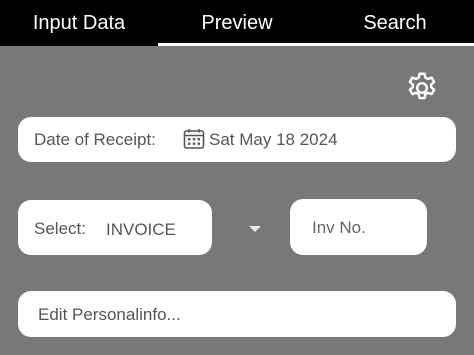  What do you see at coordinates (395, 23) in the screenshot?
I see `tab-search: Search` at bounding box center [395, 23].